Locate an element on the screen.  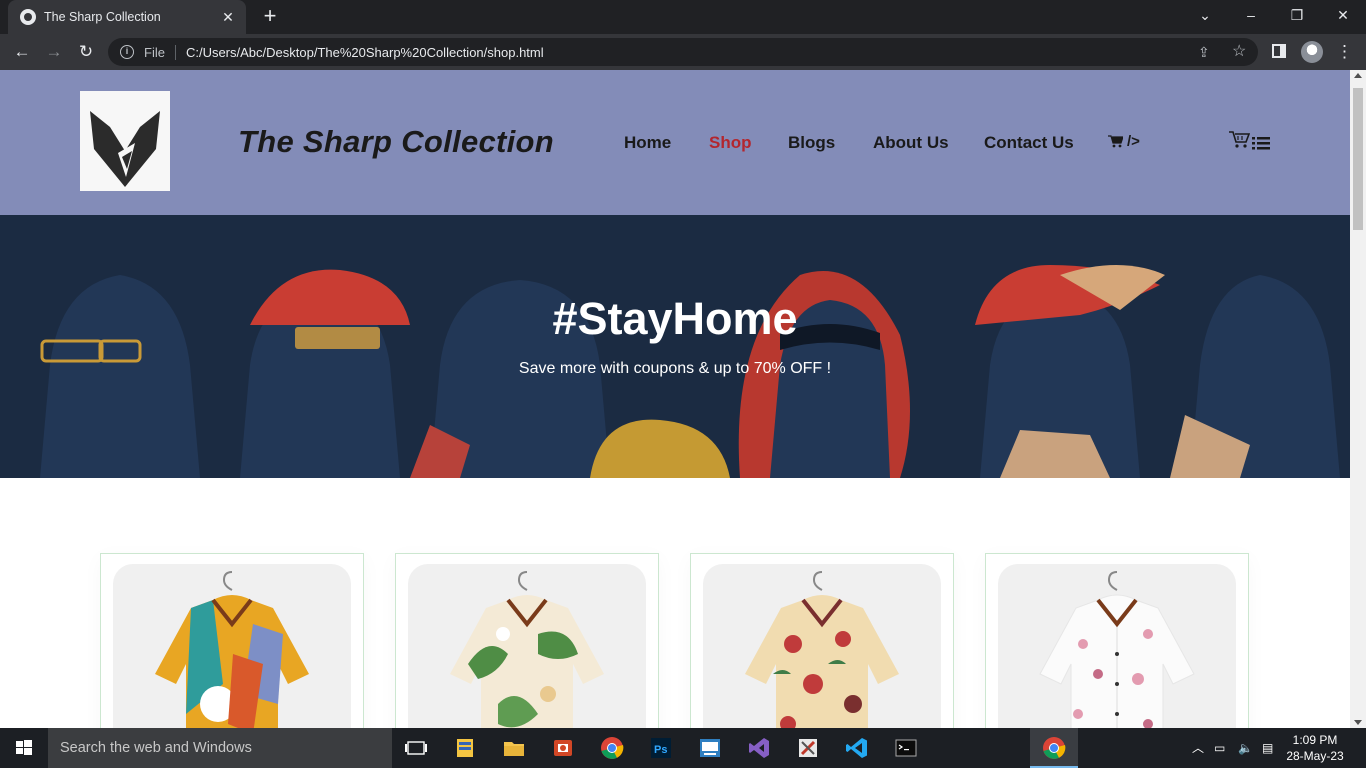
mobile-icons is located at coordinates (1249, 140).